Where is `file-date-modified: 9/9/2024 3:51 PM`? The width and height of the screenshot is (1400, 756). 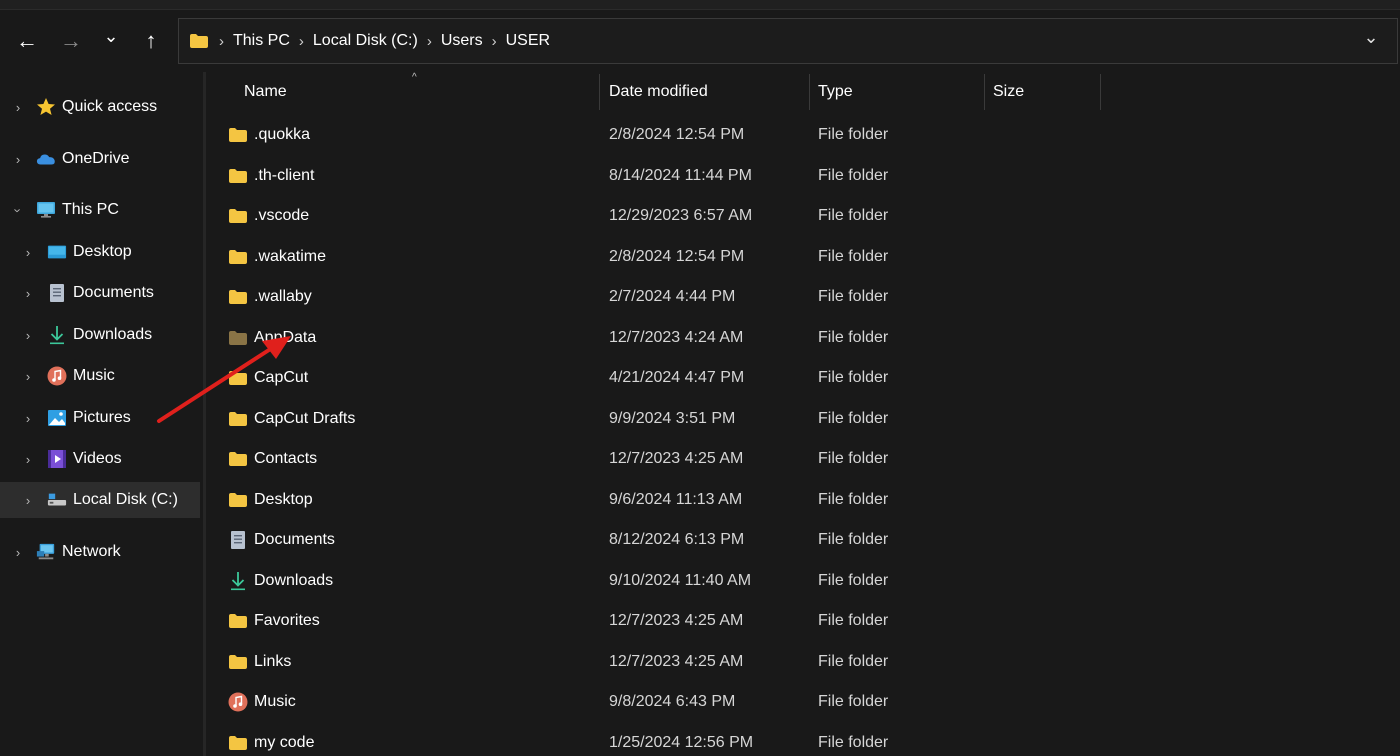
file-date-modified: 9/9/2024 3:51 PM is located at coordinates (672, 418).